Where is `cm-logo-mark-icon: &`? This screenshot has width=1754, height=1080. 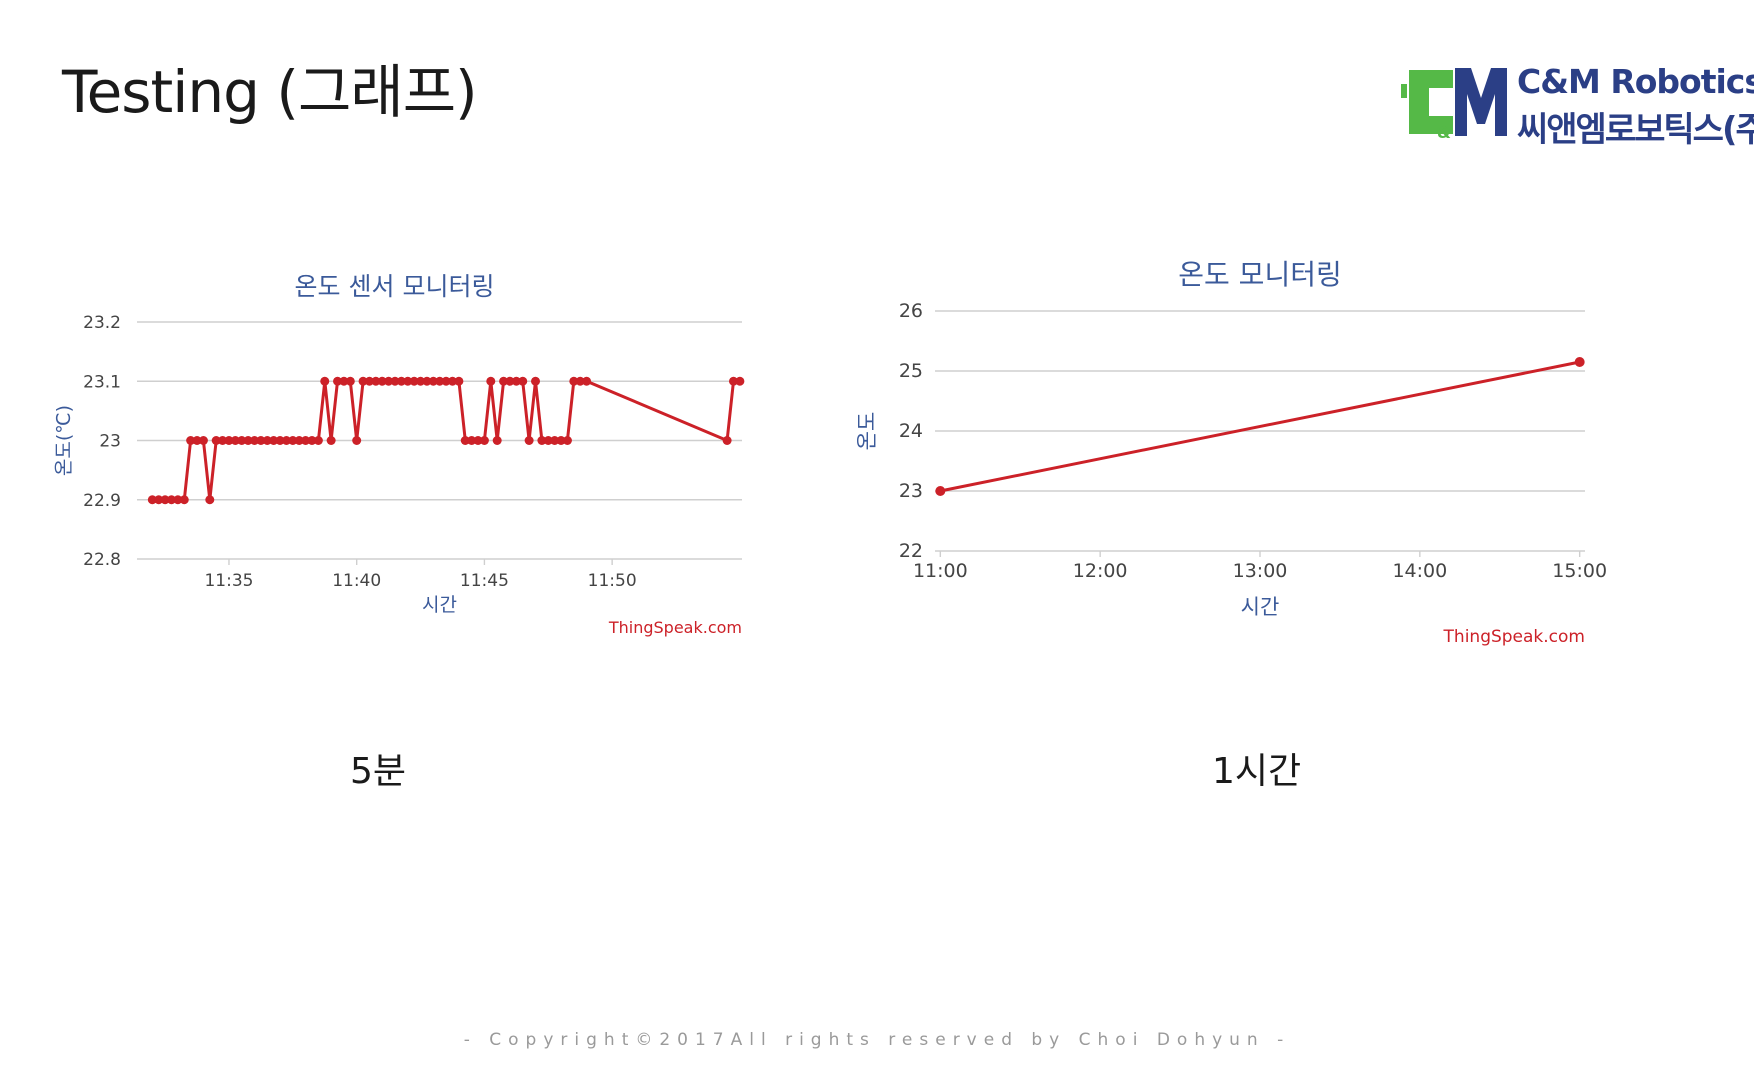 cm-logo-mark-icon: & is located at coordinates (1454, 105).